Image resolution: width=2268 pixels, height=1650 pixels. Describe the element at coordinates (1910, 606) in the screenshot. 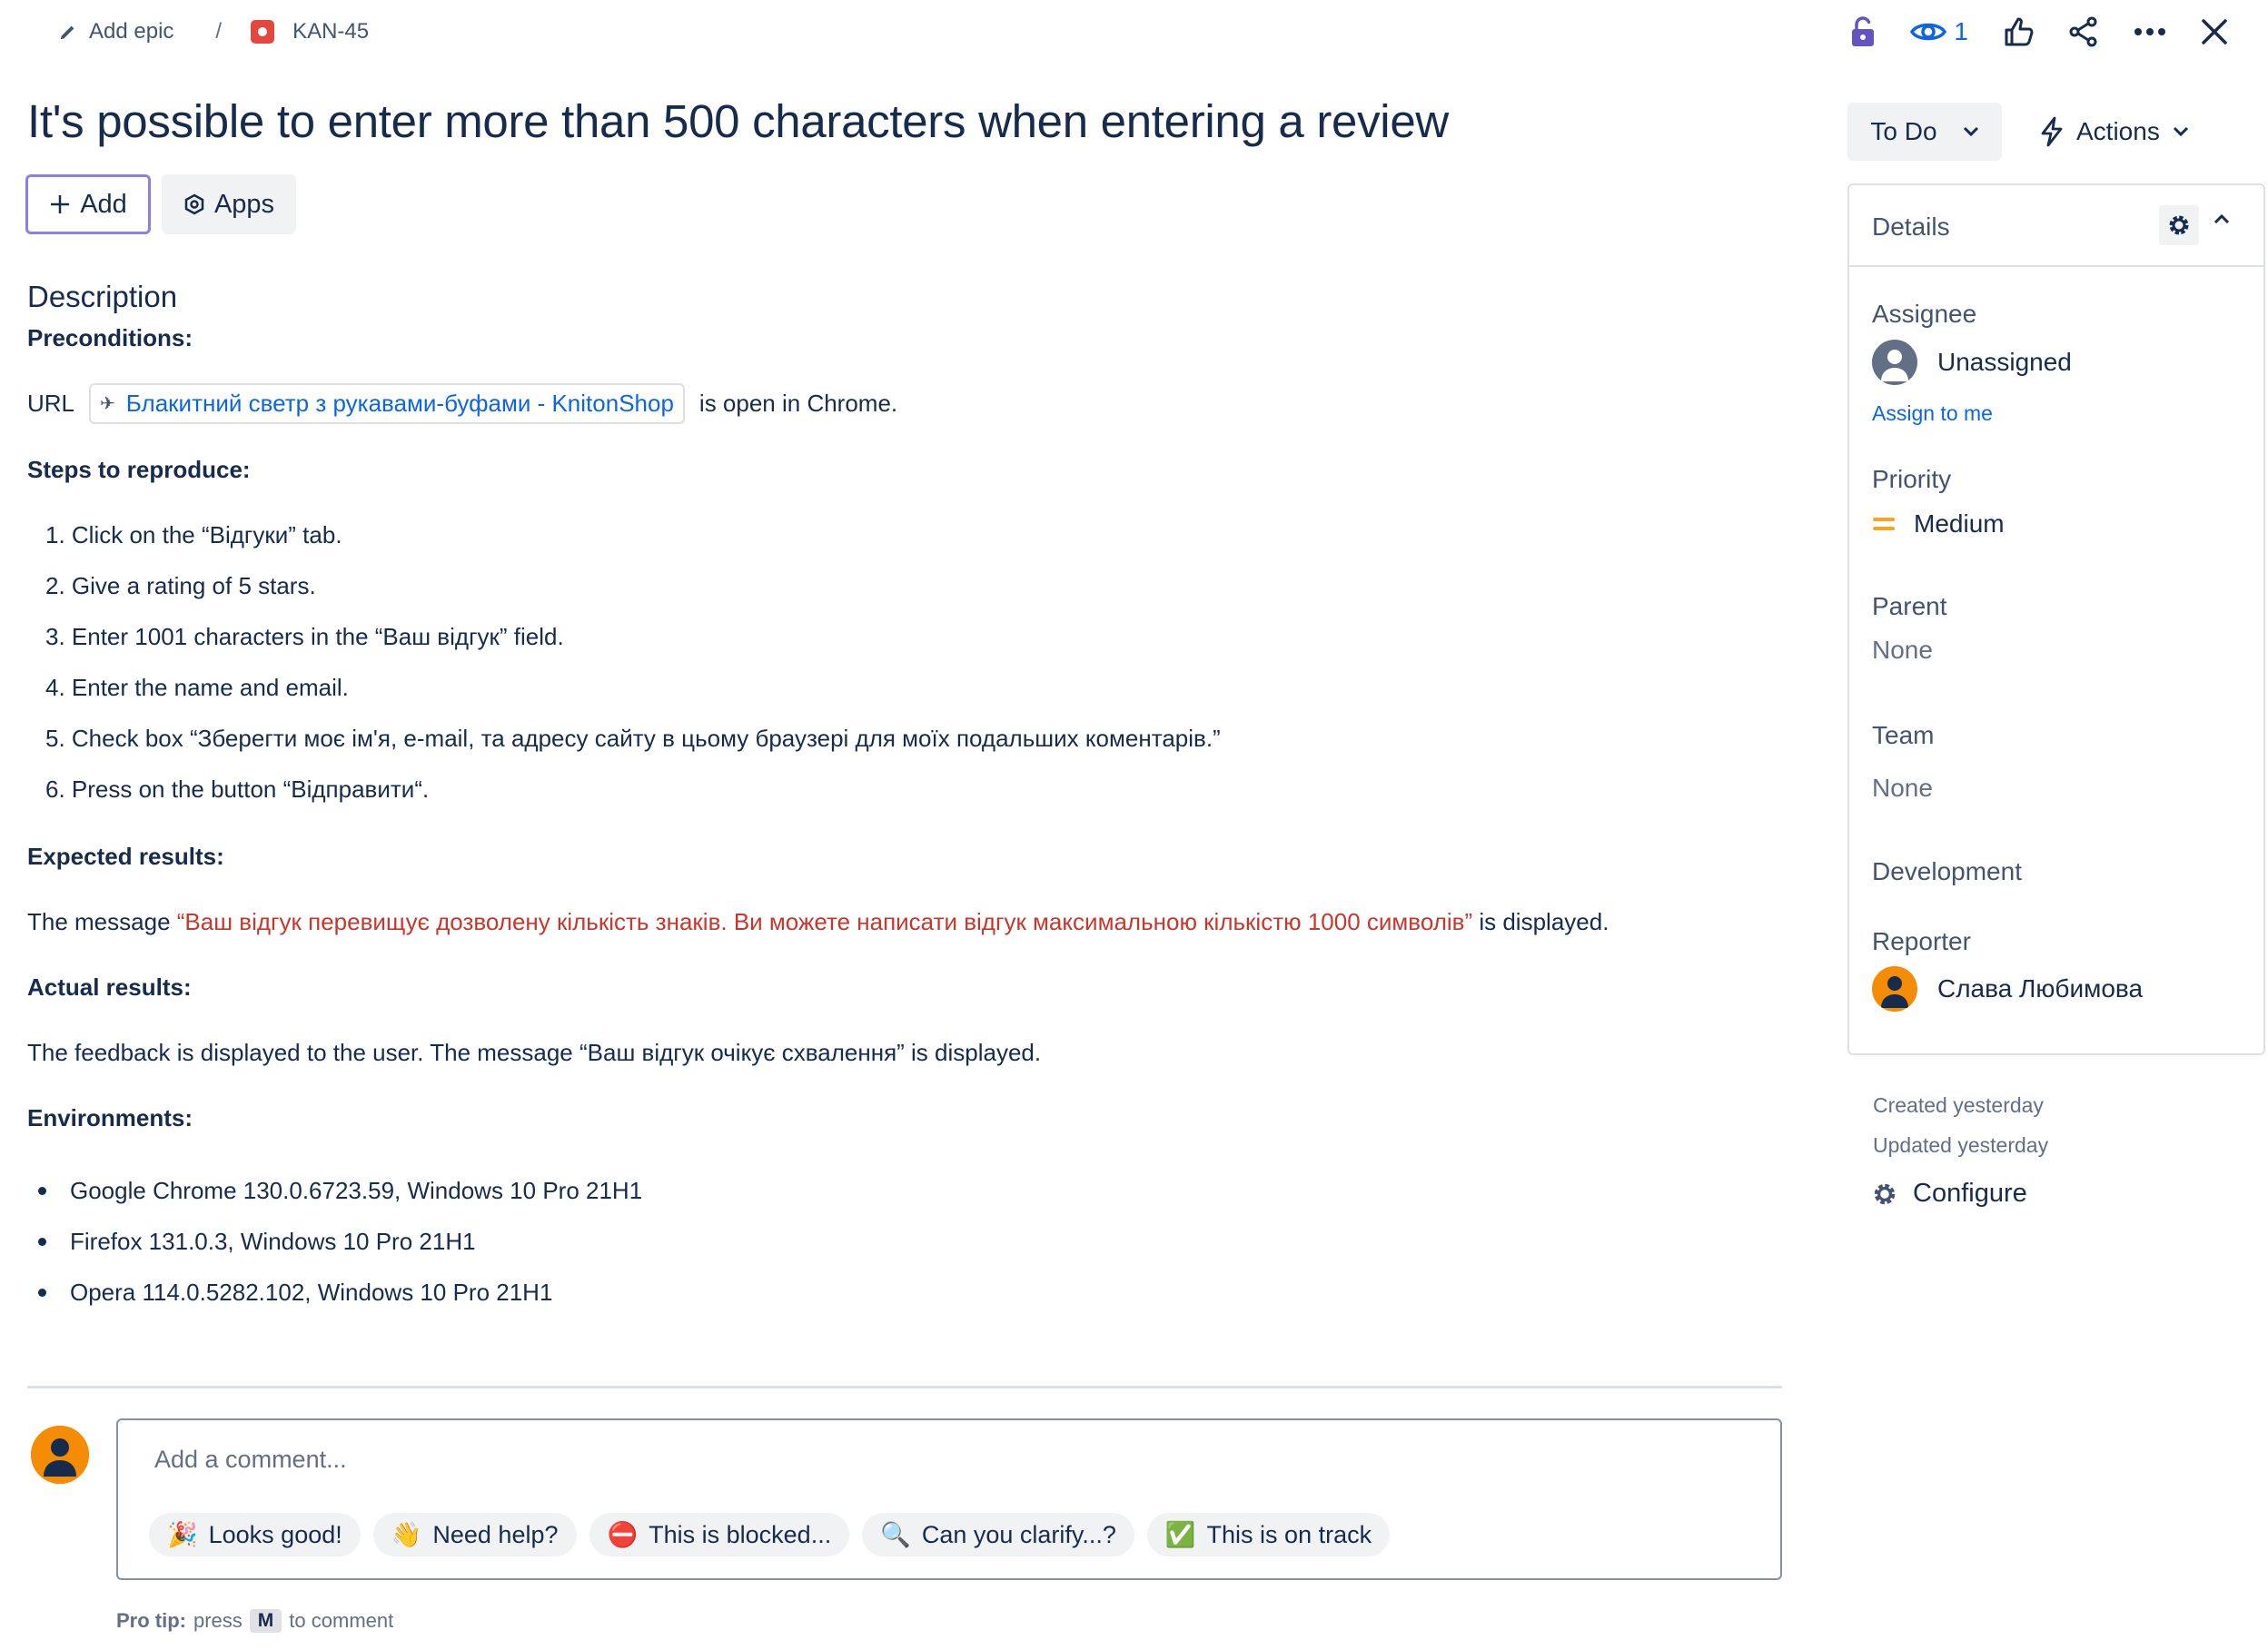

I see `parent-label: Parent` at that location.